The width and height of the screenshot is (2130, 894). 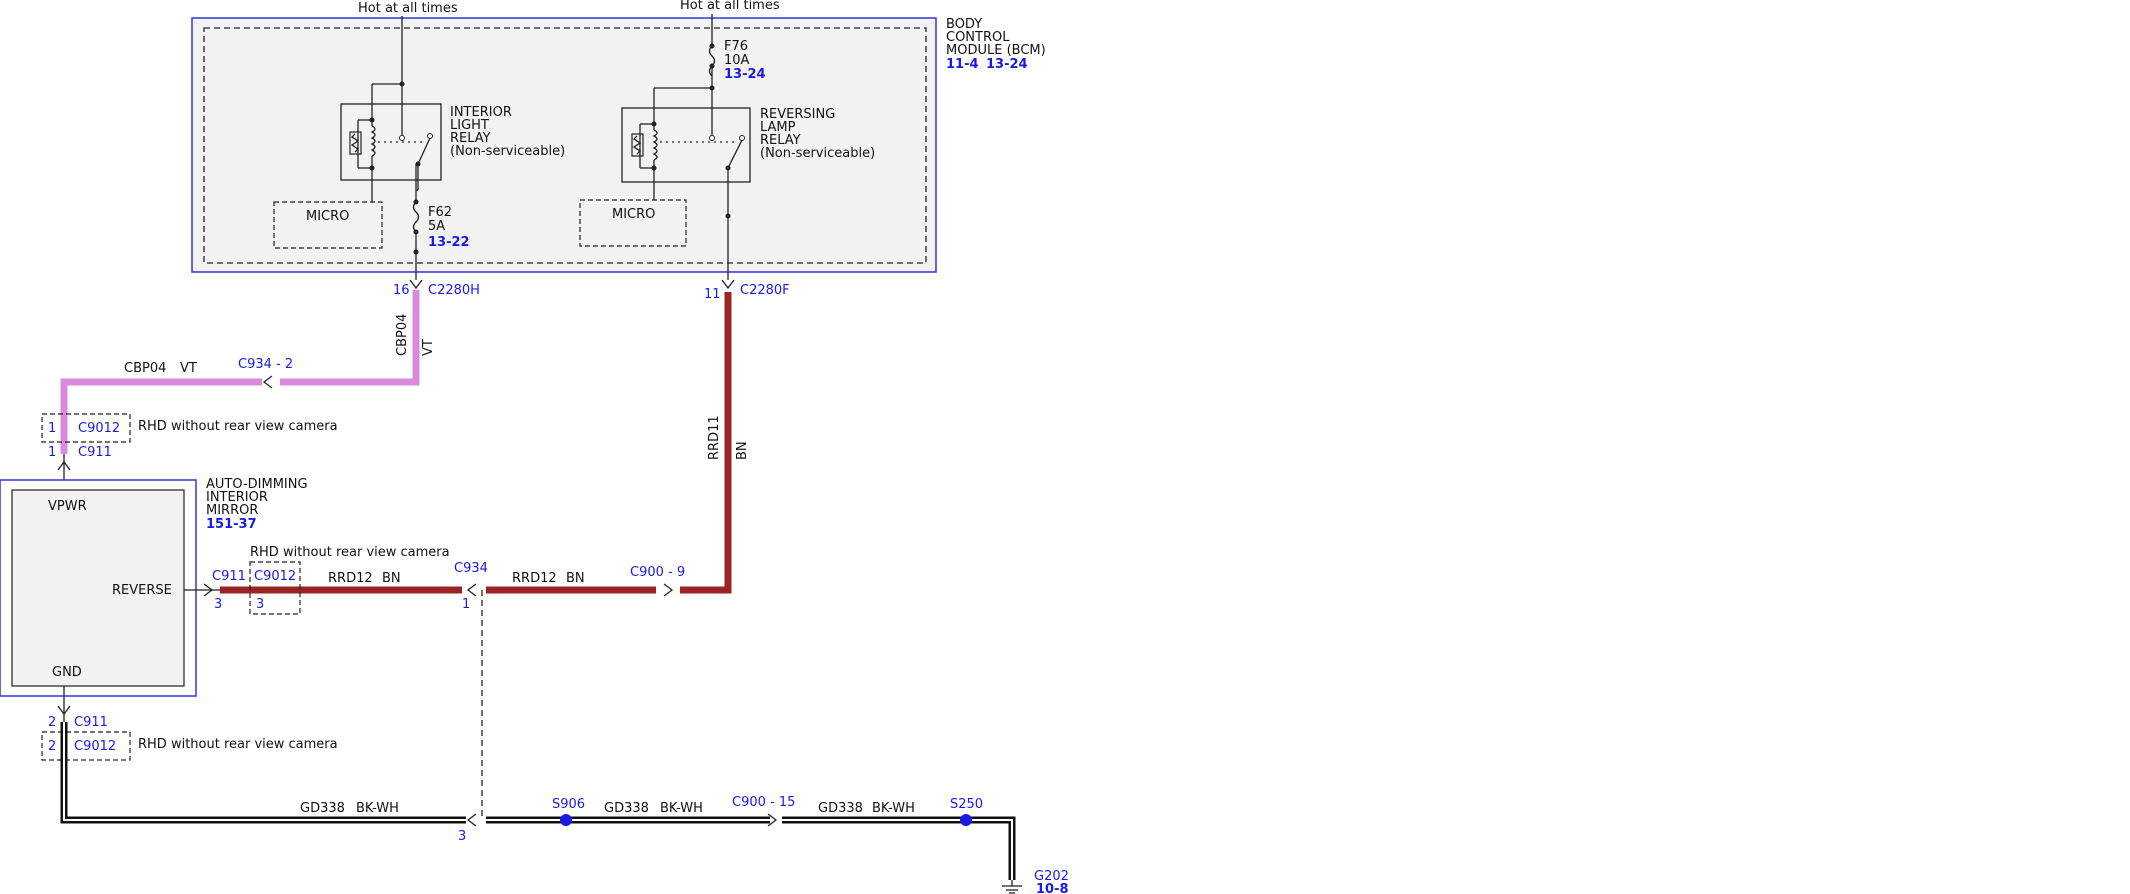 I want to click on cbp04-horizontal-color: VT, so click(x=188, y=368).